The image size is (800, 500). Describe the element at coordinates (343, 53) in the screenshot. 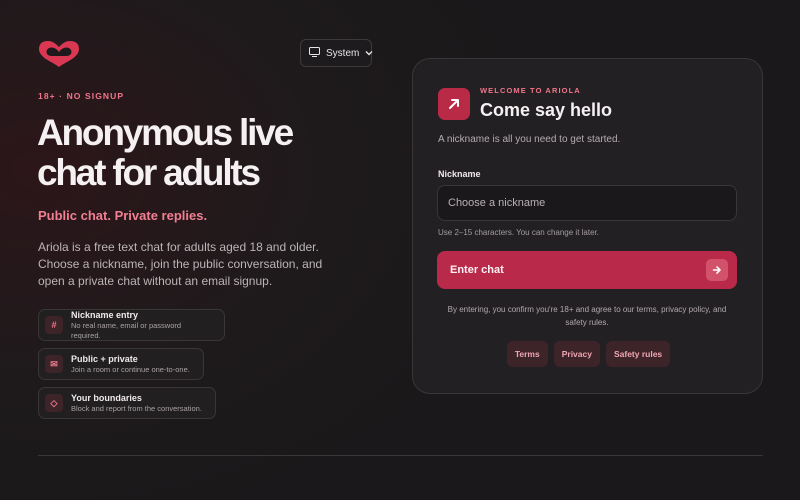

I see `theme-select-value: System` at that location.